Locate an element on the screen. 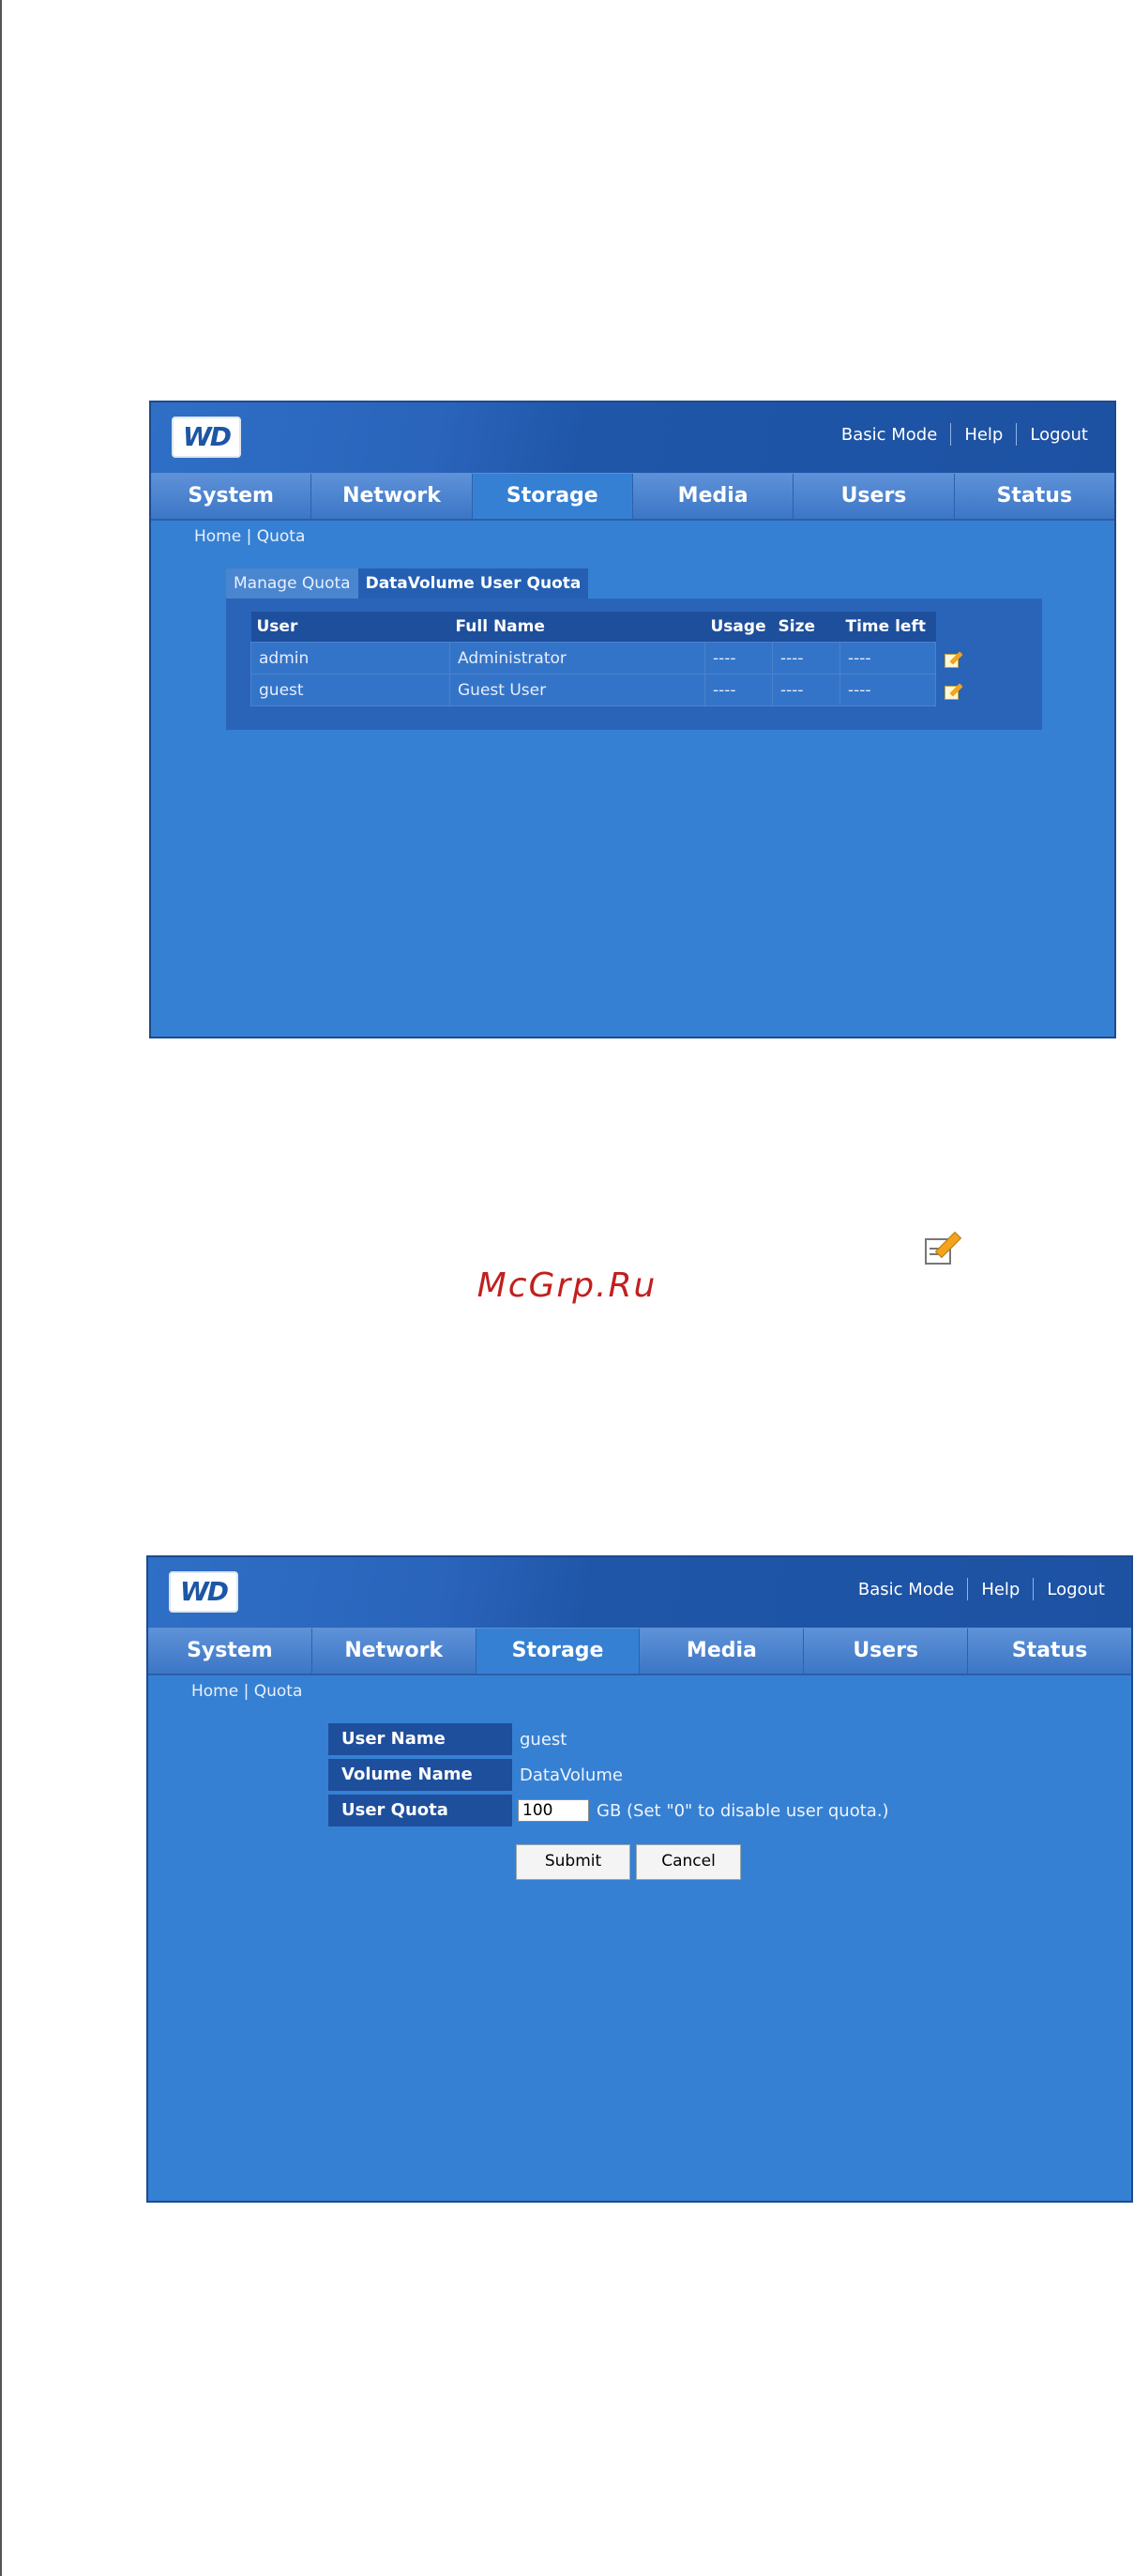  quota-hint: GB (Set "0" to disable user quota.) is located at coordinates (743, 1810).